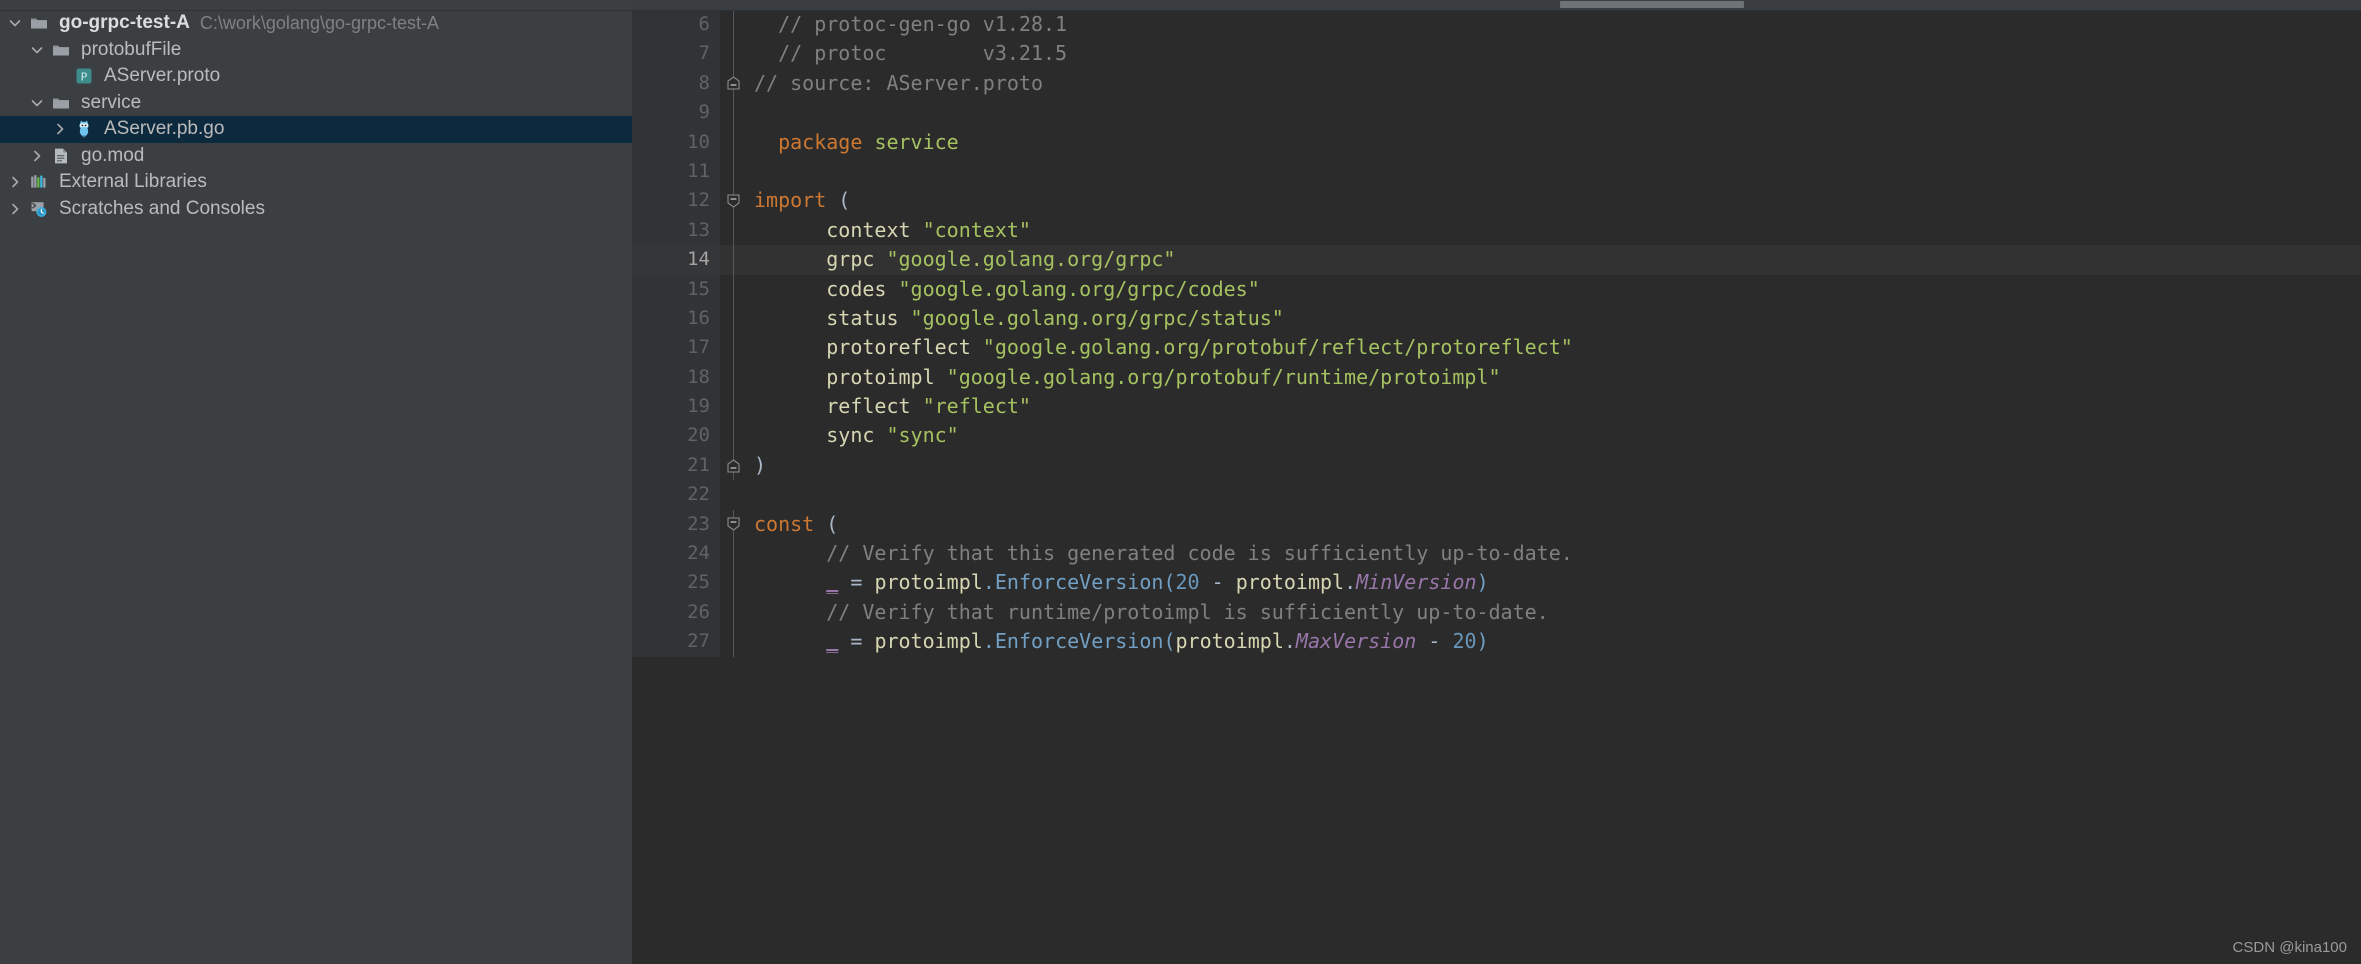  Describe the element at coordinates (676, 436) in the screenshot. I see `line-number: 20` at that location.